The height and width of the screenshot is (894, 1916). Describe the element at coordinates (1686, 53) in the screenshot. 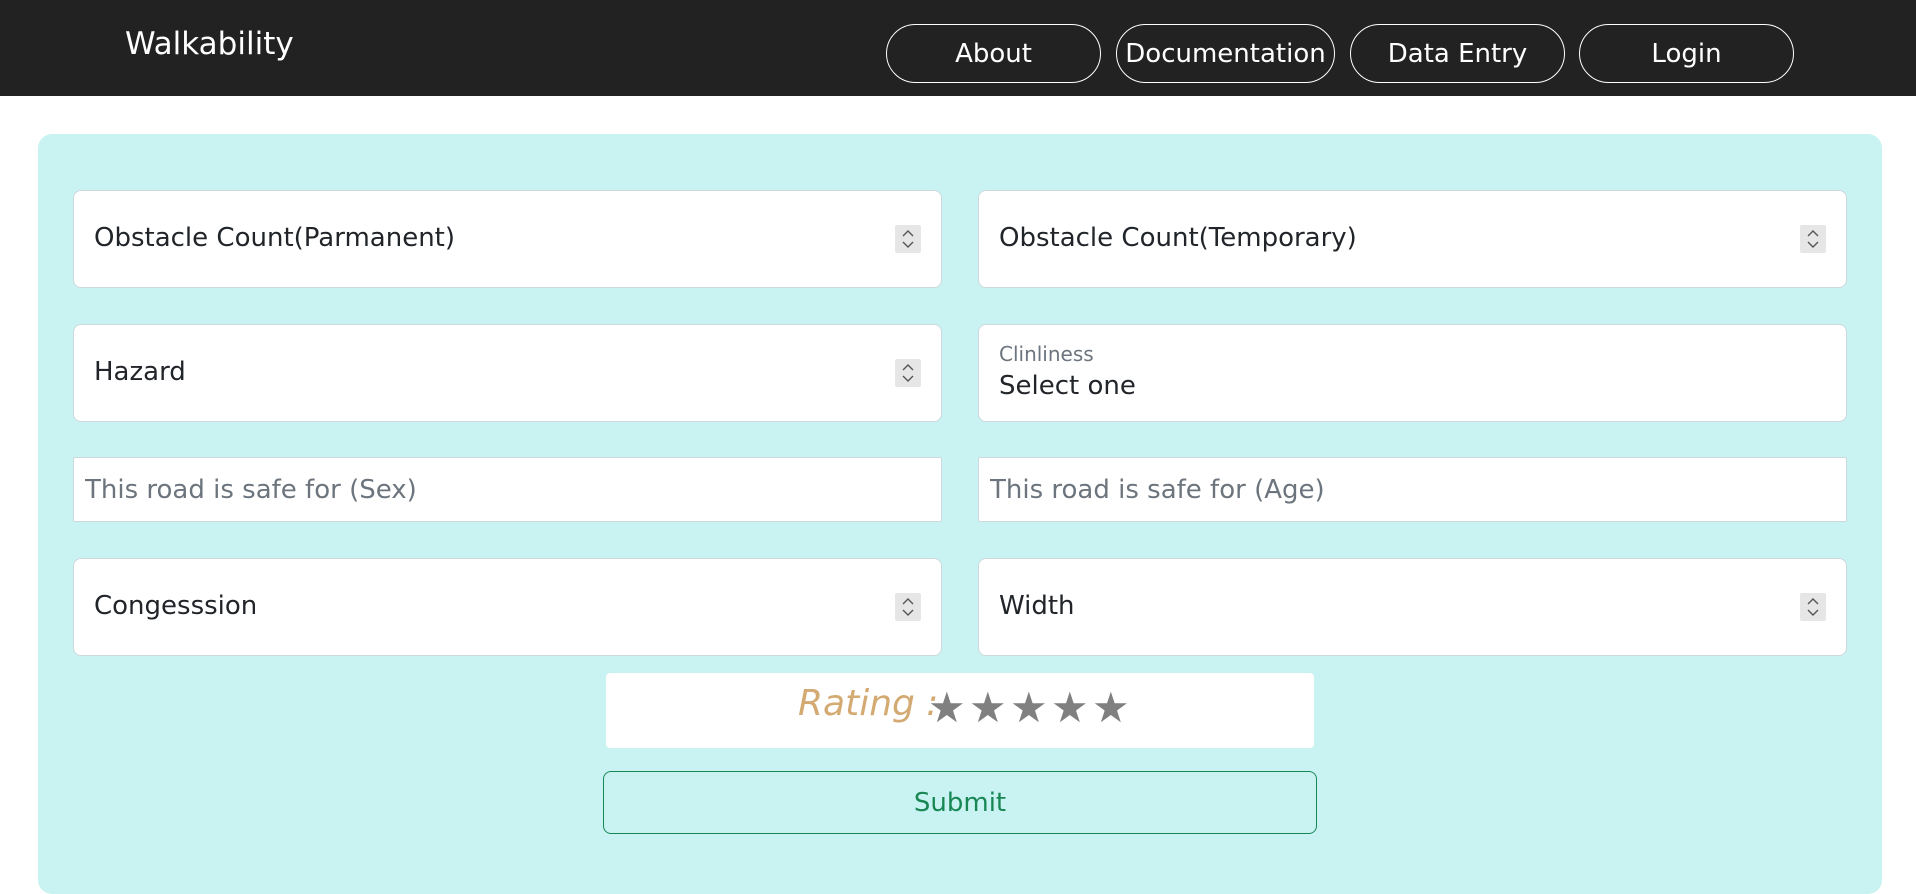

I see `nav-login-button: Login` at that location.